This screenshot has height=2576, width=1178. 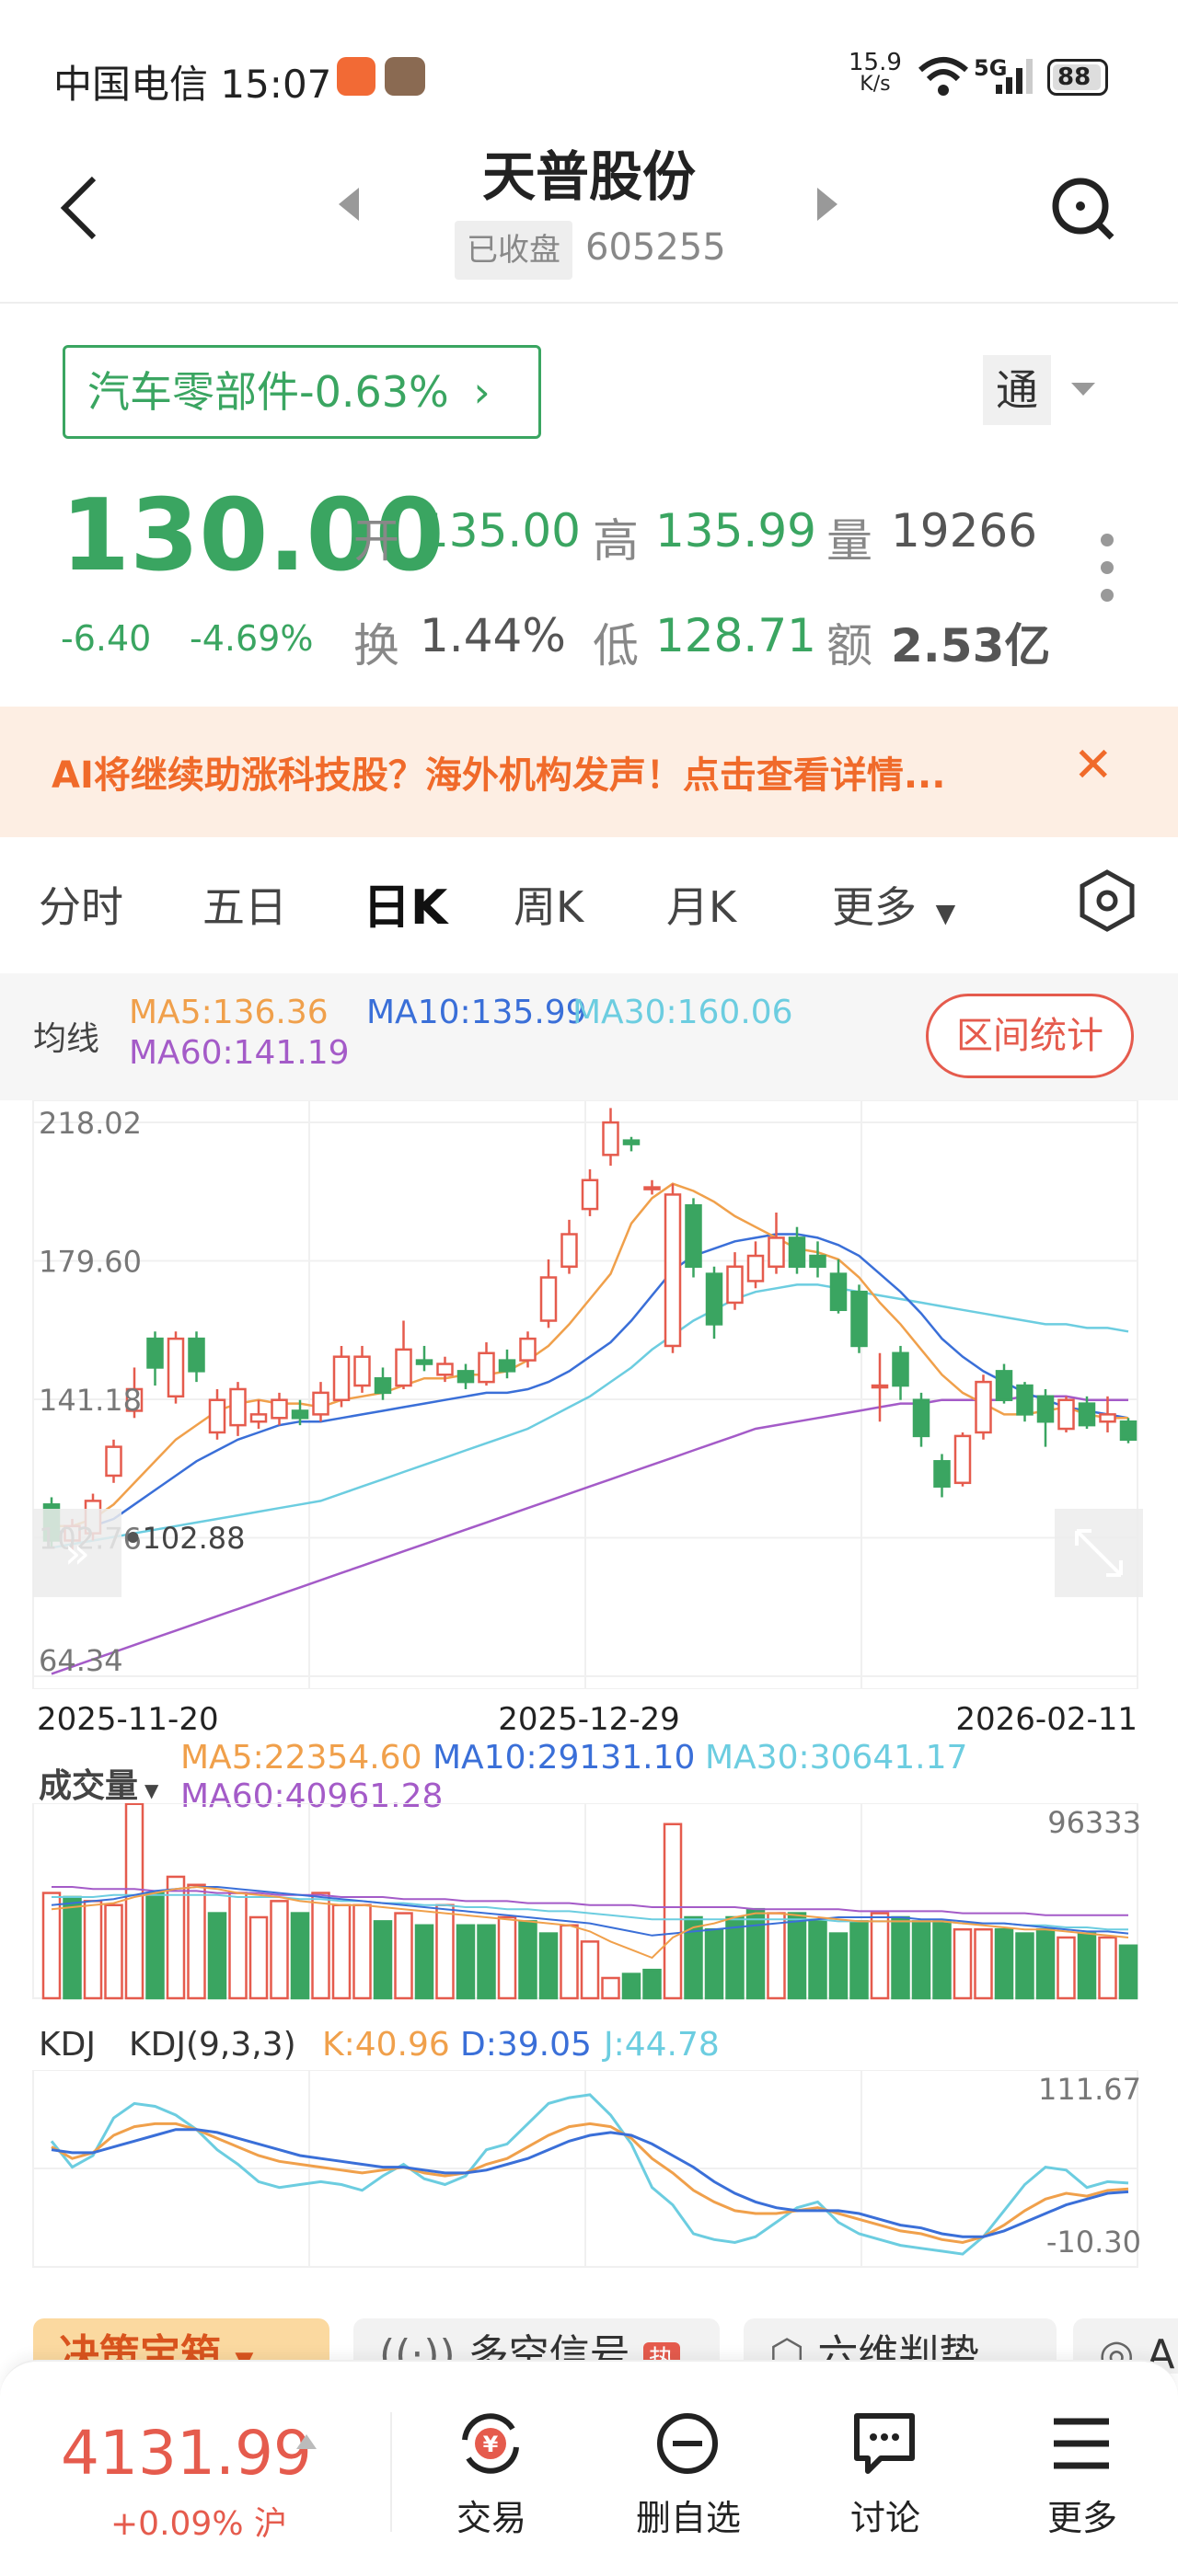 I want to click on index-value: 4131.99, so click(x=186, y=2453).